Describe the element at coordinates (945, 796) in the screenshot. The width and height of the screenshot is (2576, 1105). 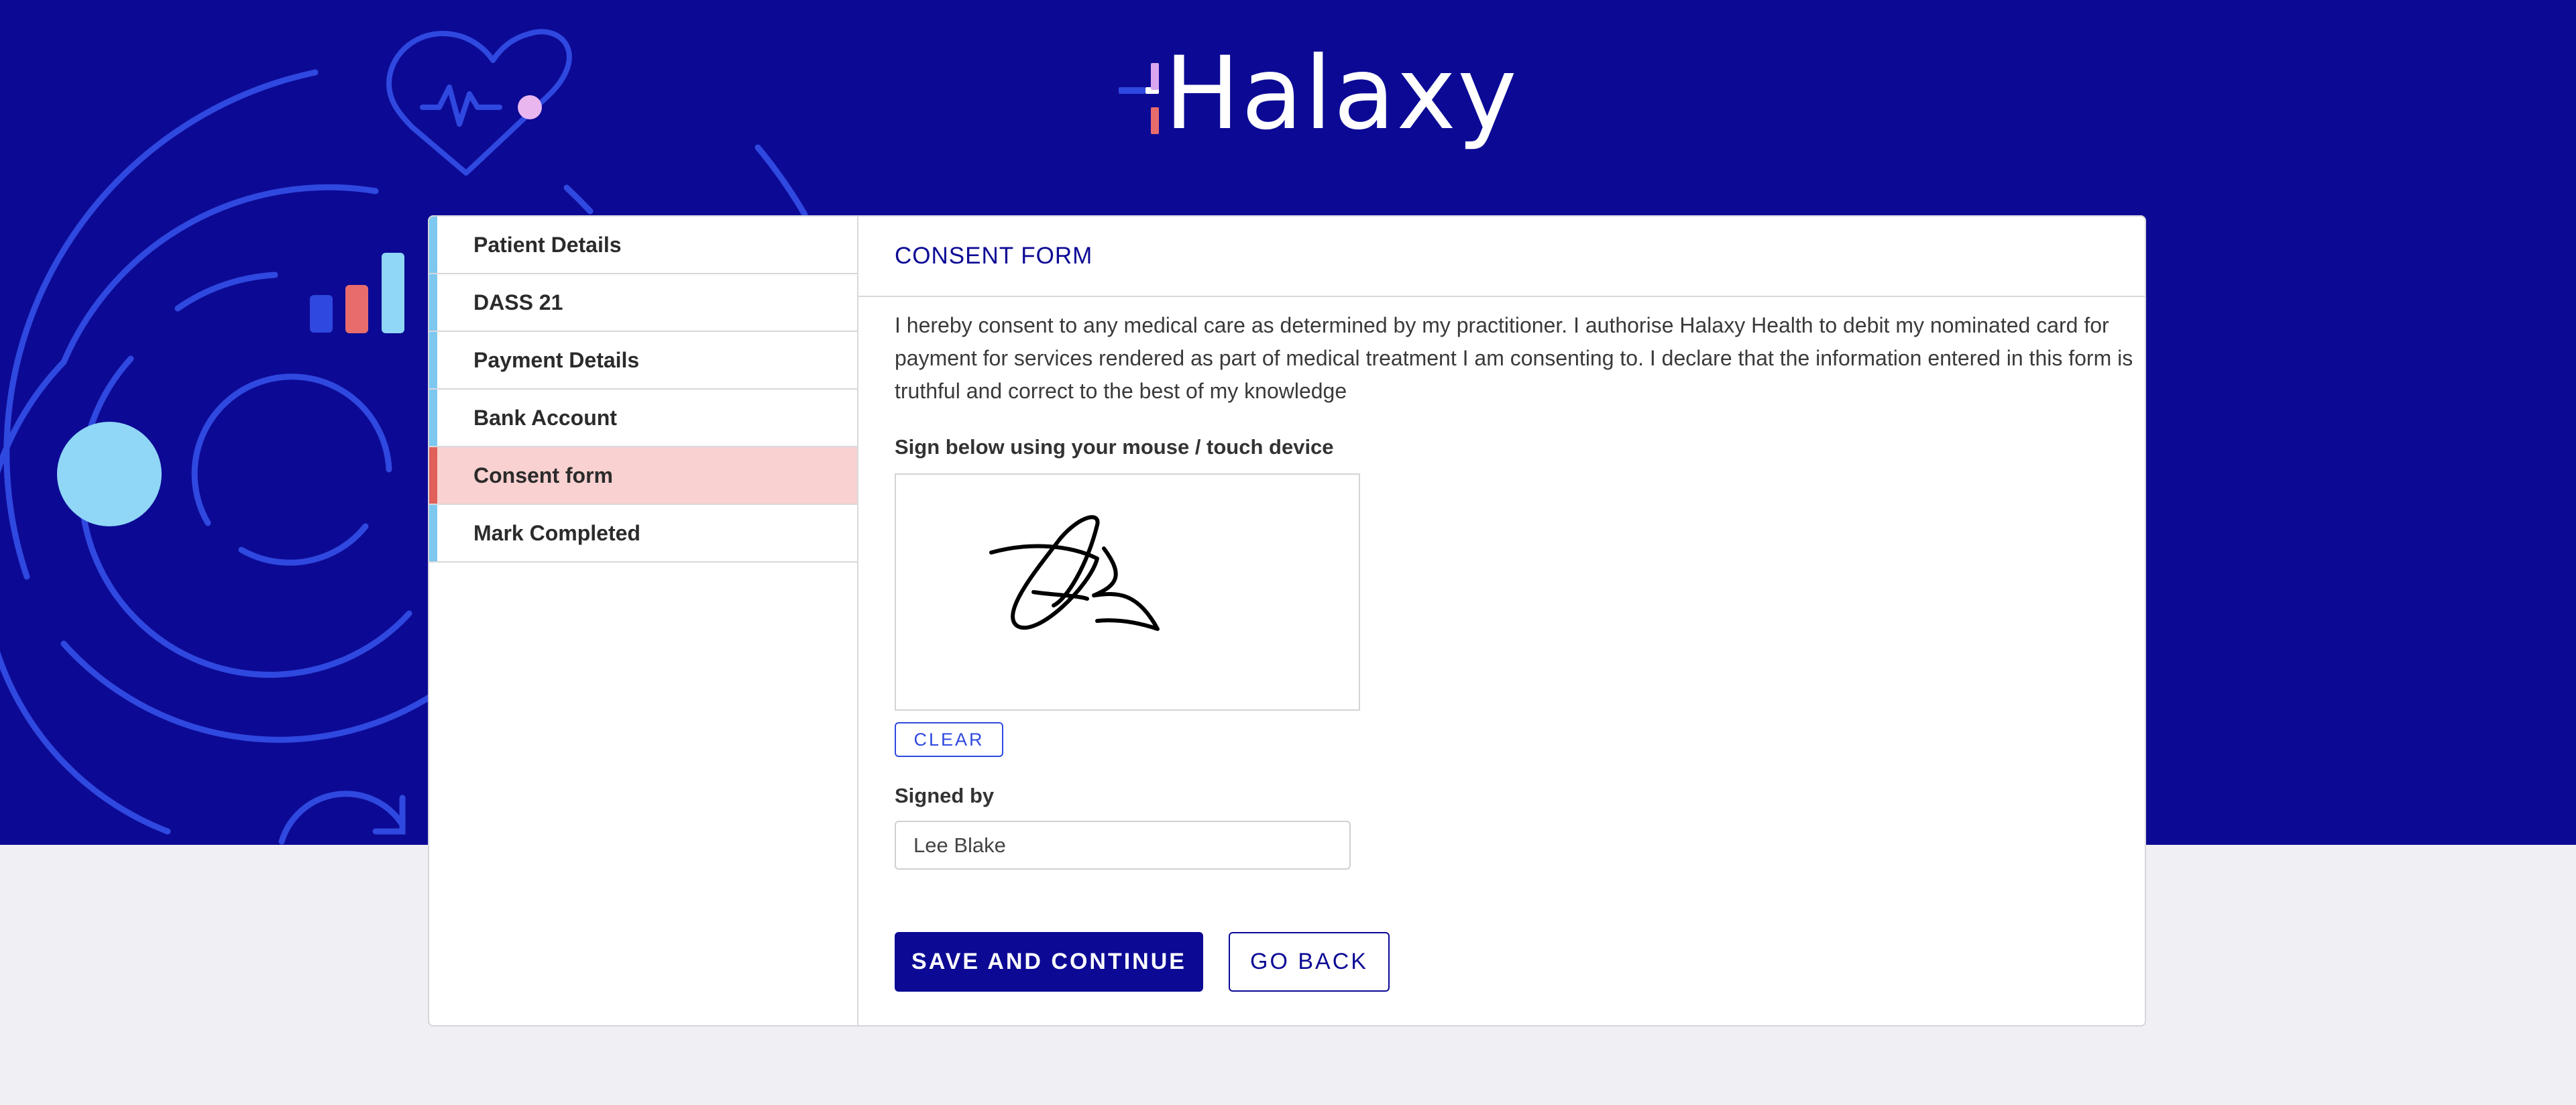
I see `signed-by-label: Signed by` at that location.